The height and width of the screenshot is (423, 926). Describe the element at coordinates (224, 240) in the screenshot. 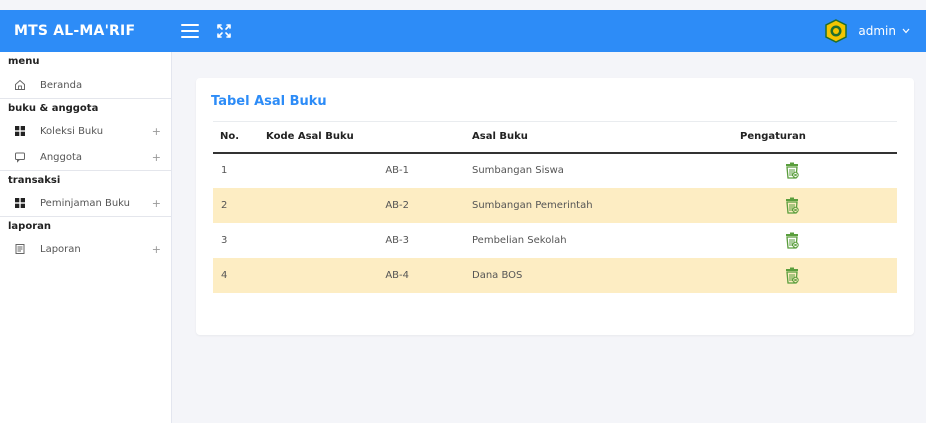

I see `cell-no: 3` at that location.